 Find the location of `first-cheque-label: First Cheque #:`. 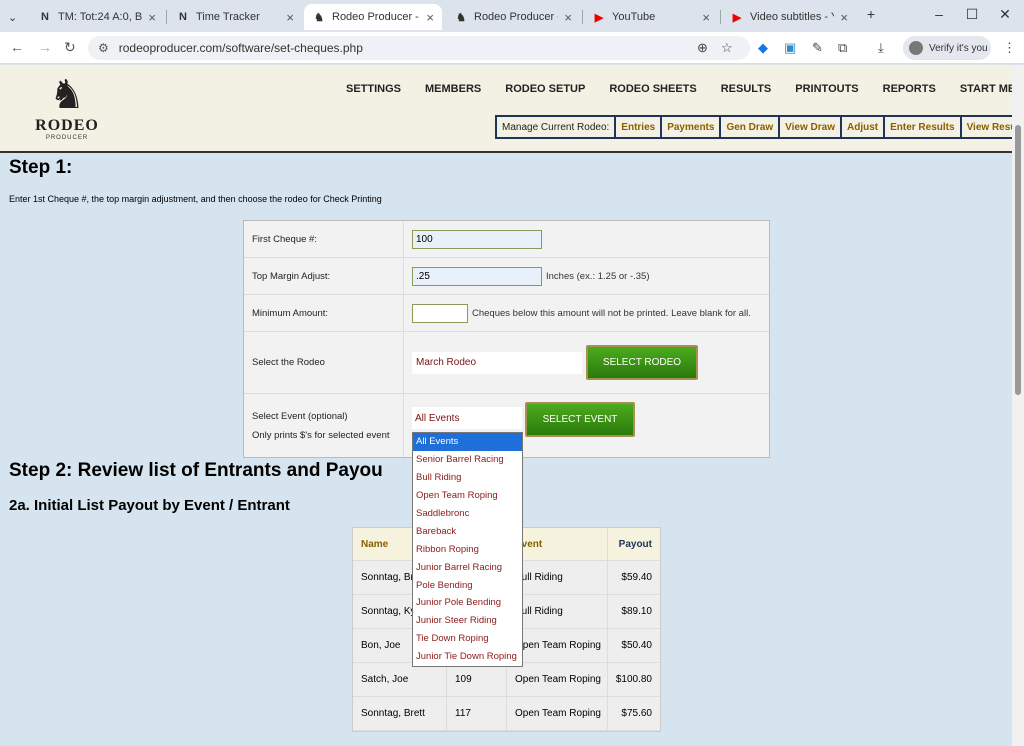

first-cheque-label: First Cheque #: is located at coordinates (324, 239).